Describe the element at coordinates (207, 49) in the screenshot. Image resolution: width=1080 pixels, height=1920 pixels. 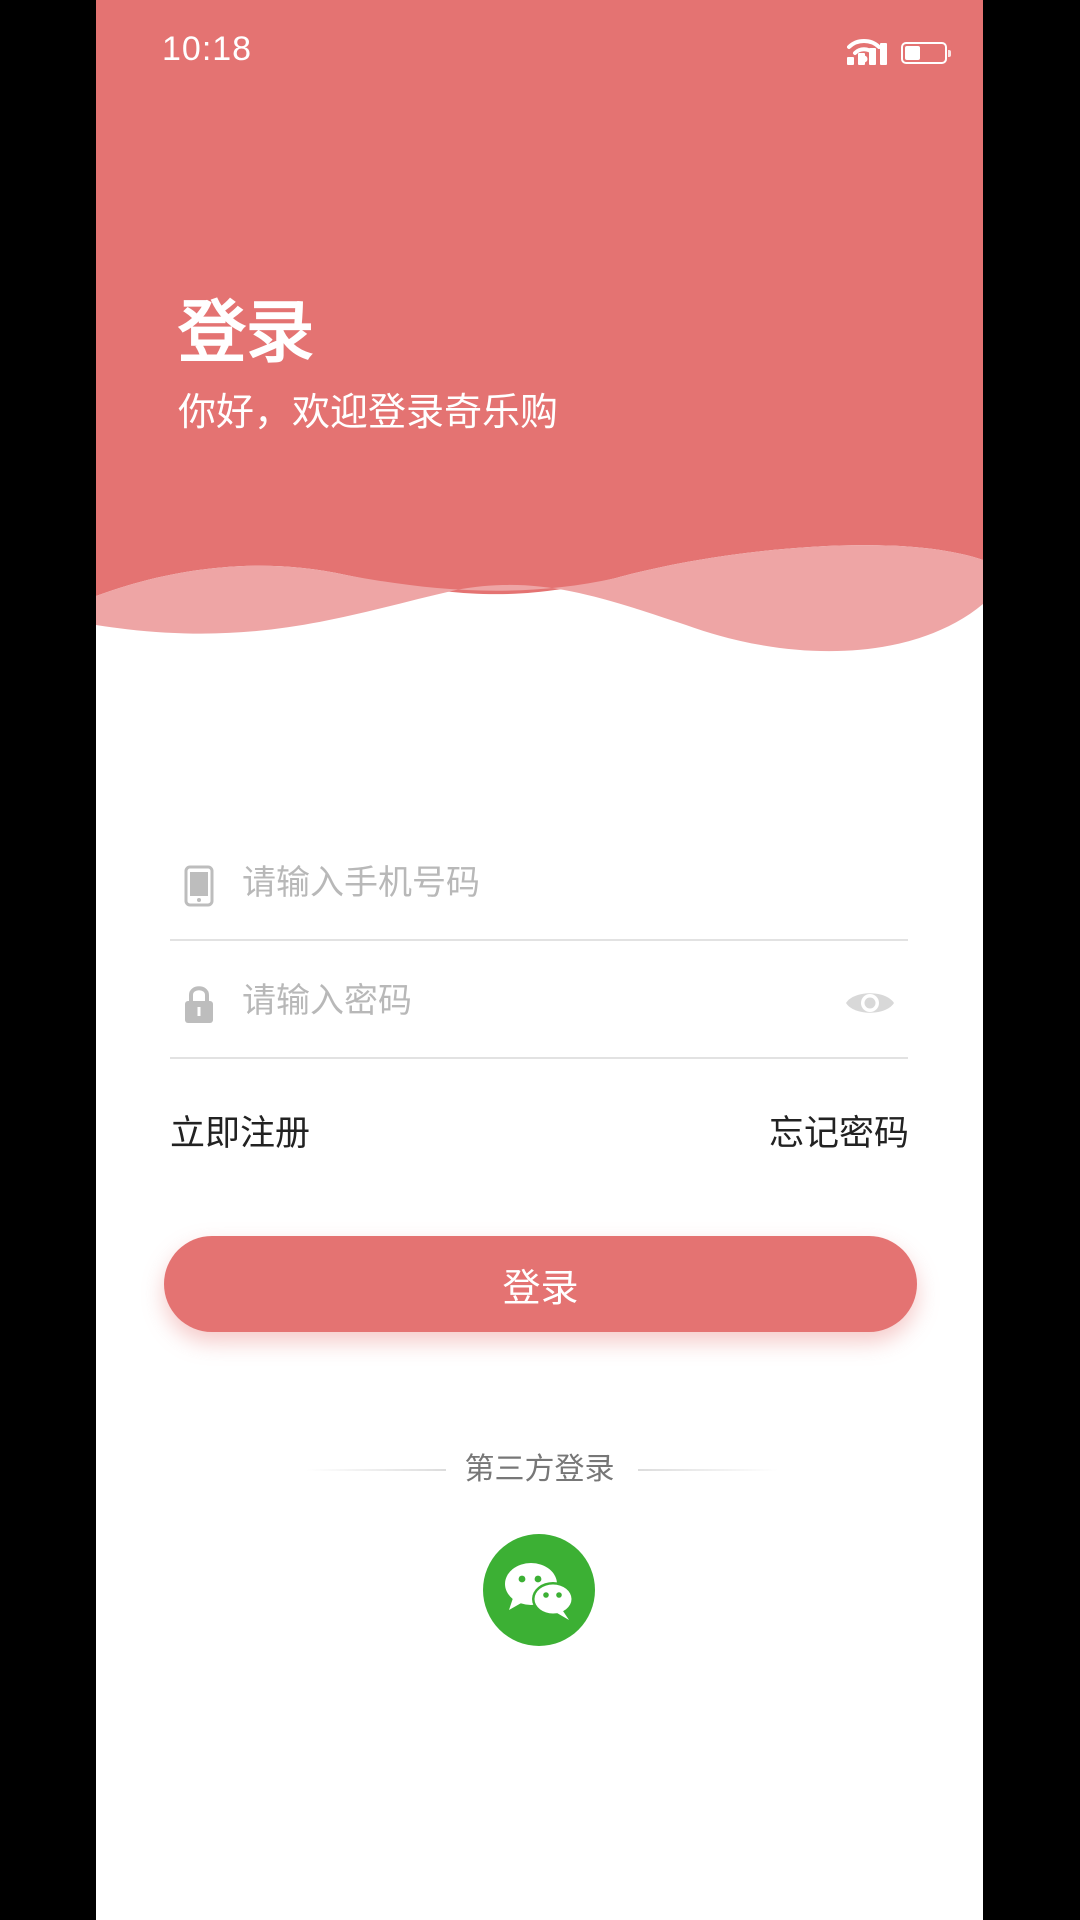
I see `status-time: 10:18` at that location.